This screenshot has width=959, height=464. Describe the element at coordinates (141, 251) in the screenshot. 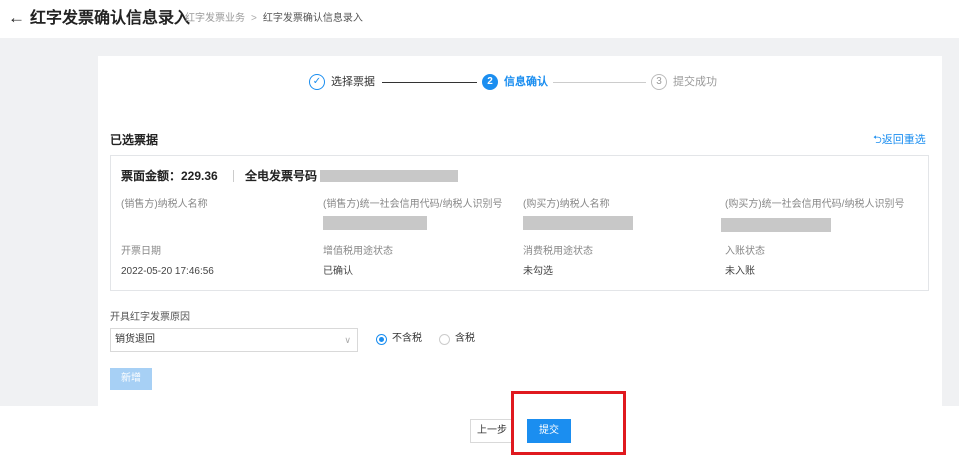

I see `issue-date-label: 开票日期` at that location.